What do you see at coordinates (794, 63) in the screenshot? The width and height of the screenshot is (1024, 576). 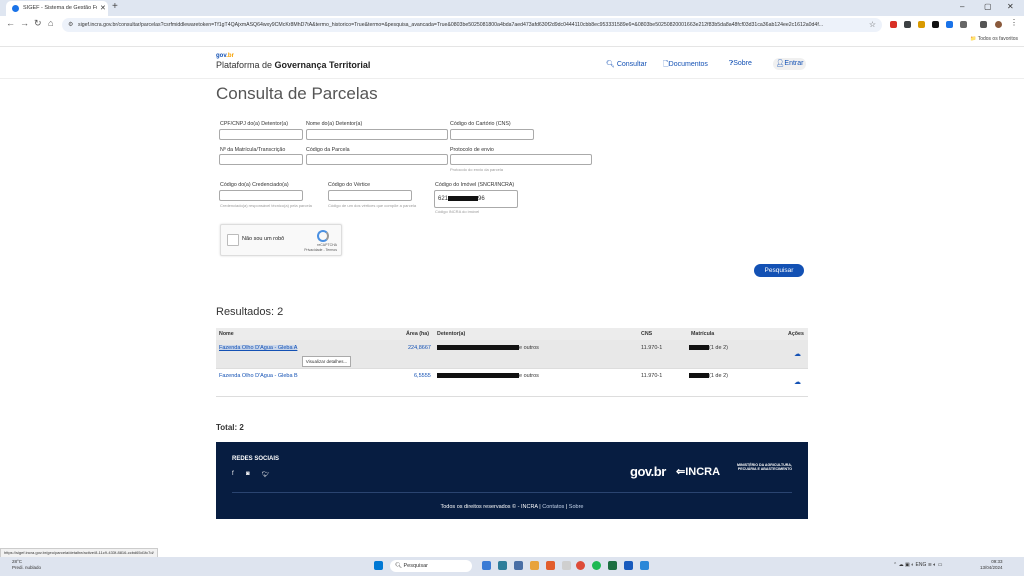 I see `nav-entrar-label: Entrar` at bounding box center [794, 63].